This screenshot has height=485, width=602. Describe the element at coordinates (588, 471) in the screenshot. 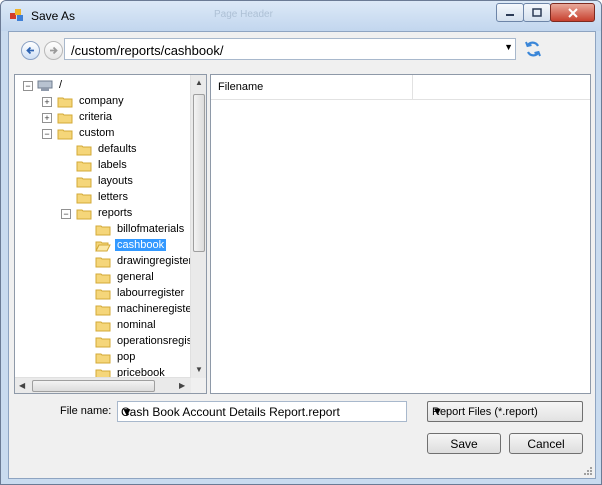

I see `resize-grip-icon` at that location.